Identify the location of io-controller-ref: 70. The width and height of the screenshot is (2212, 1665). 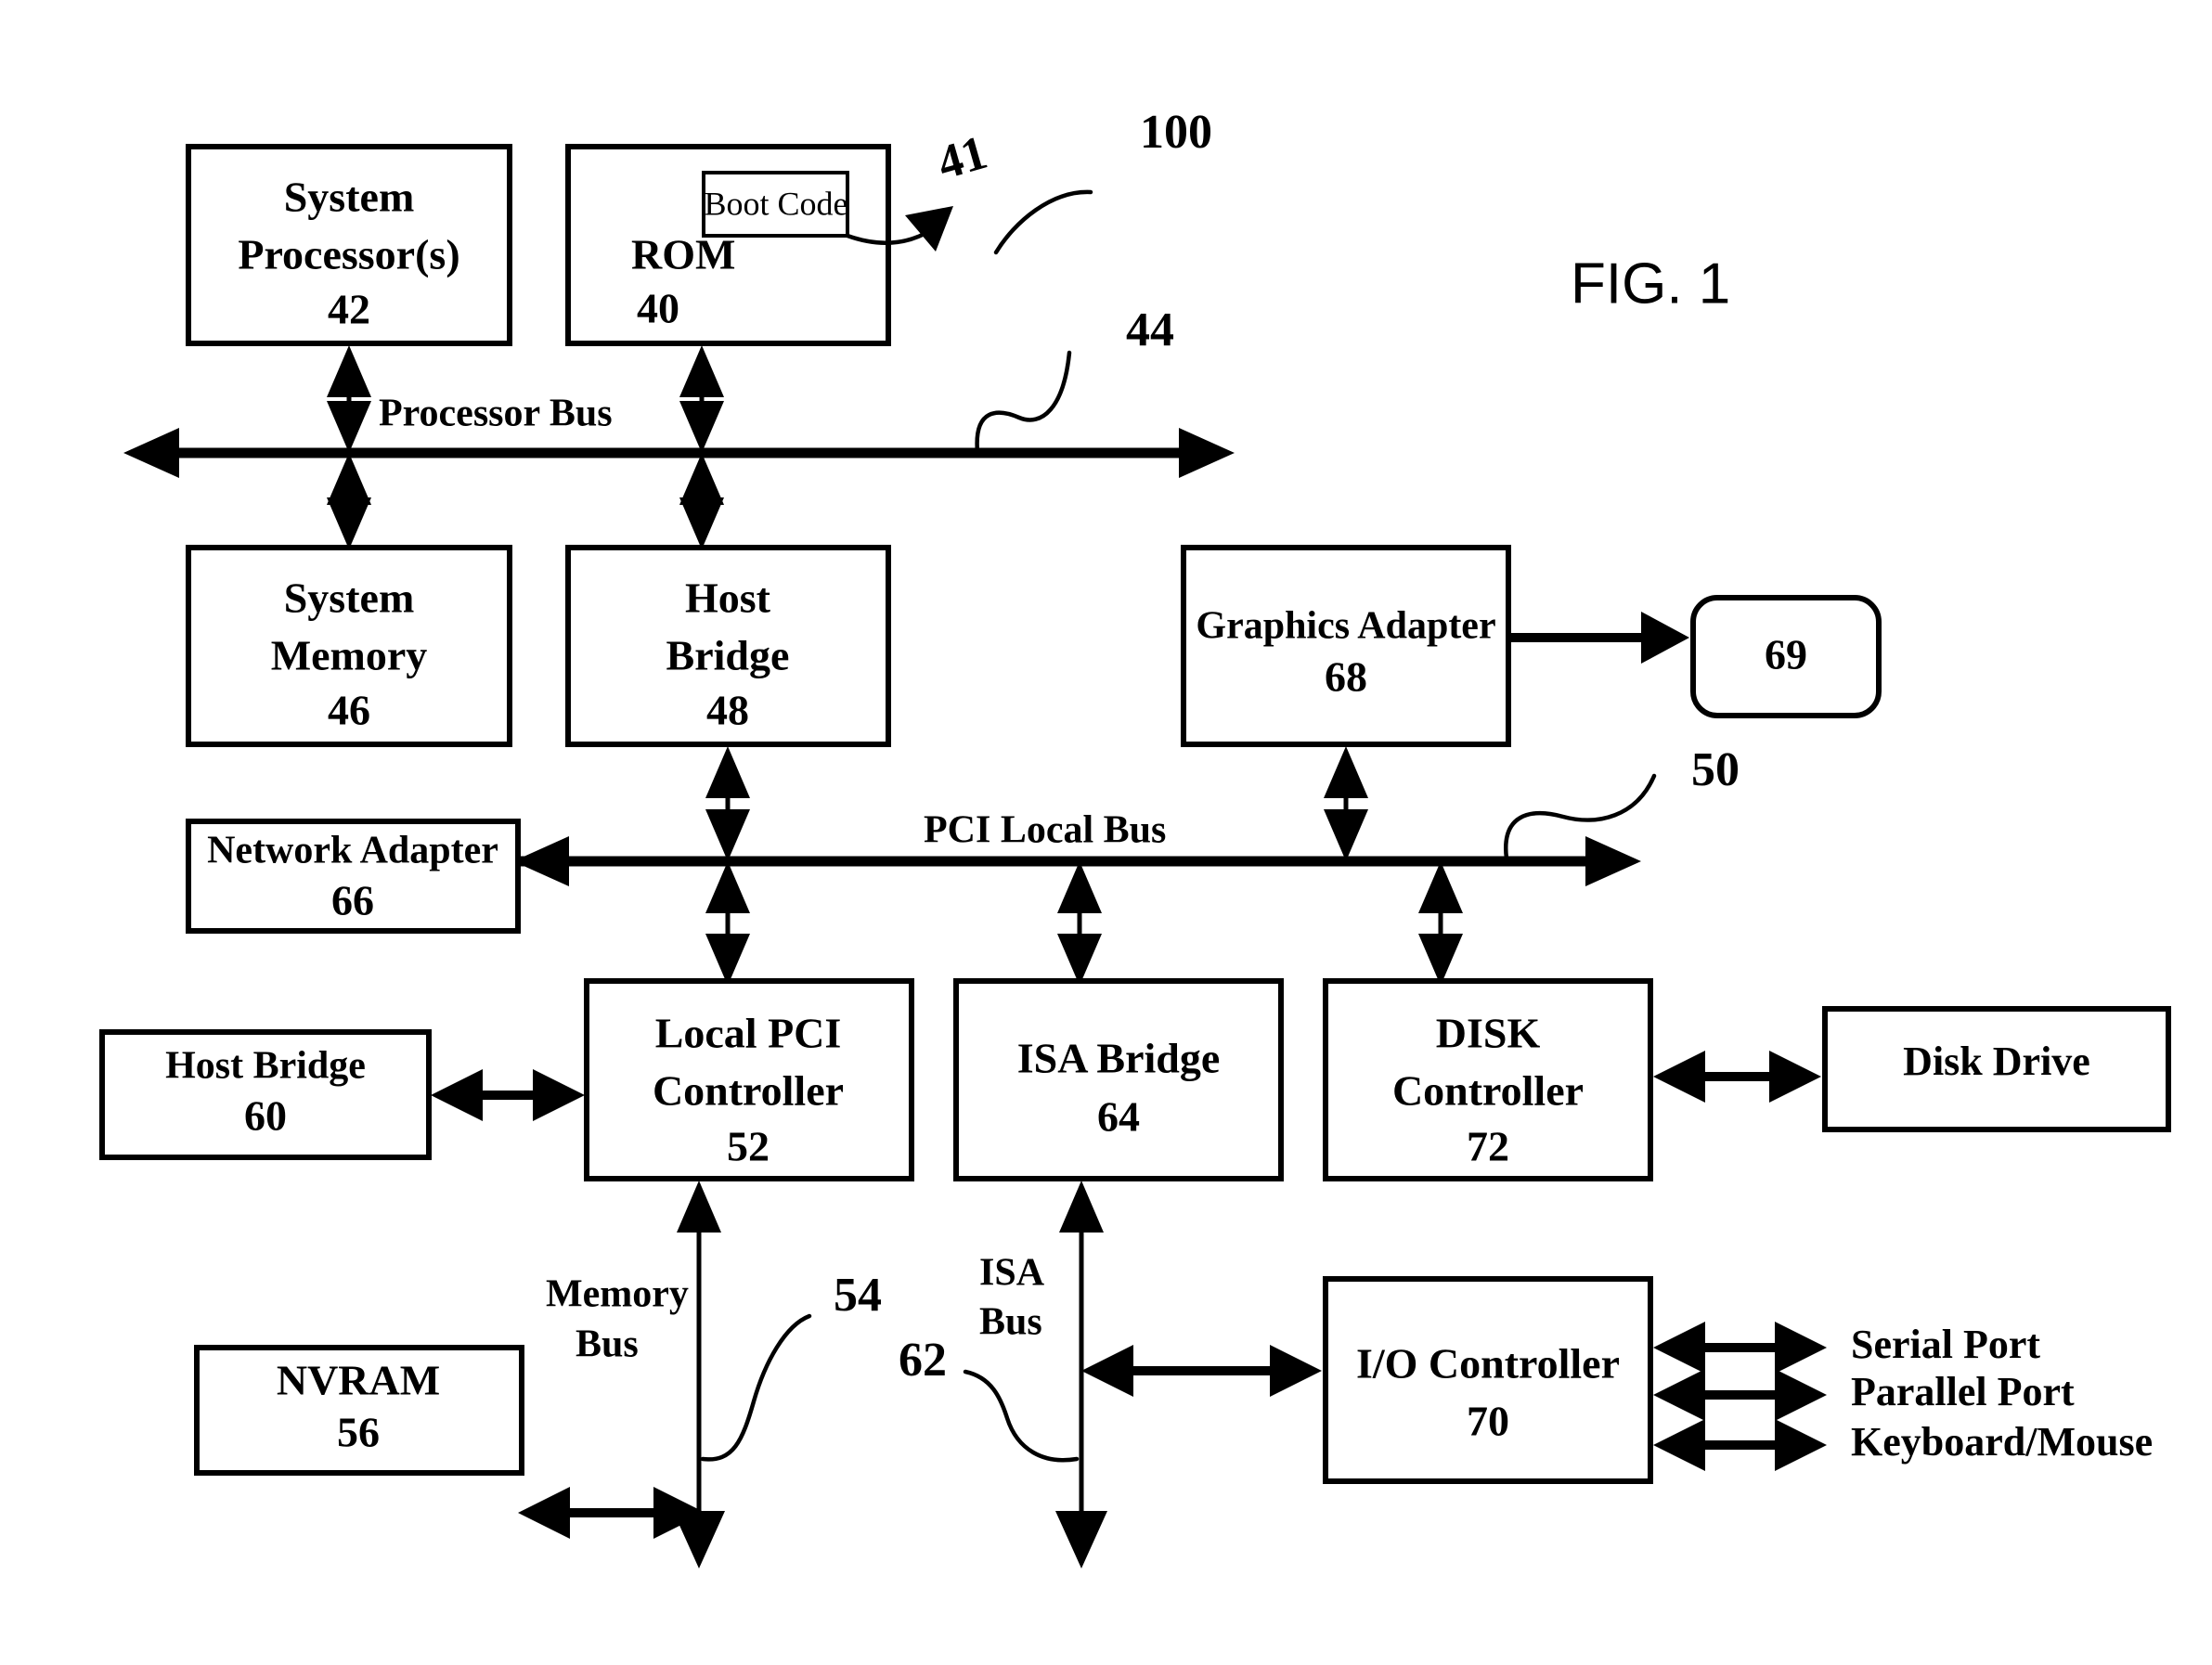
(1488, 1422).